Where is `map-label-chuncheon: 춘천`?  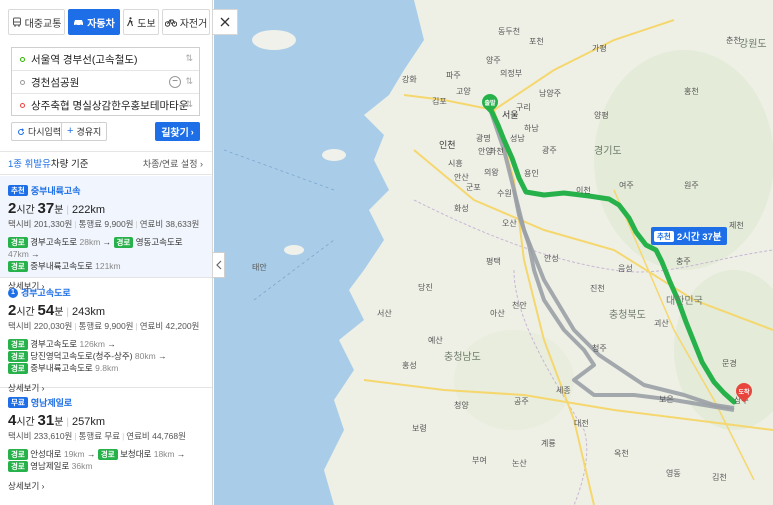 map-label-chuncheon: 춘천 is located at coordinates (733, 40).